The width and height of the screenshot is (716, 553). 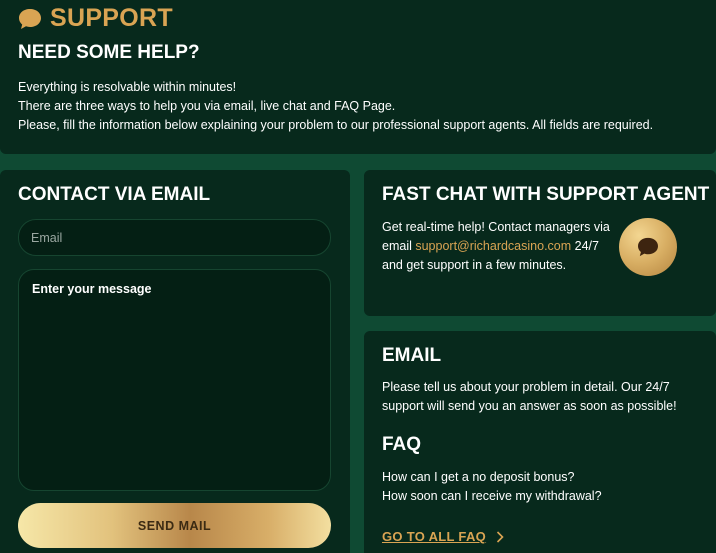 I want to click on intro-line: Everything is resolvable within minutes!, so click(x=127, y=87).